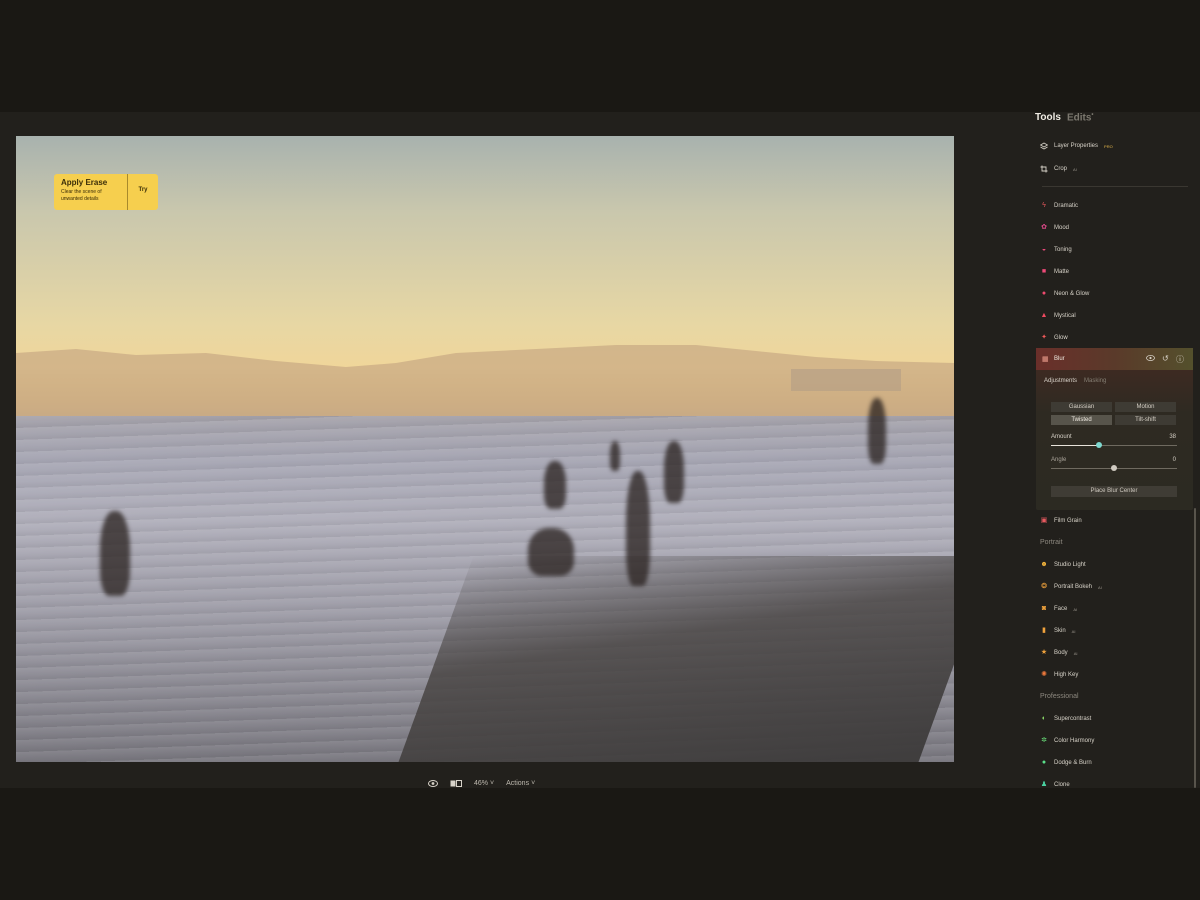 This screenshot has width=1200, height=900. I want to click on tool-toning: ◒ Toning, so click(1056, 250).